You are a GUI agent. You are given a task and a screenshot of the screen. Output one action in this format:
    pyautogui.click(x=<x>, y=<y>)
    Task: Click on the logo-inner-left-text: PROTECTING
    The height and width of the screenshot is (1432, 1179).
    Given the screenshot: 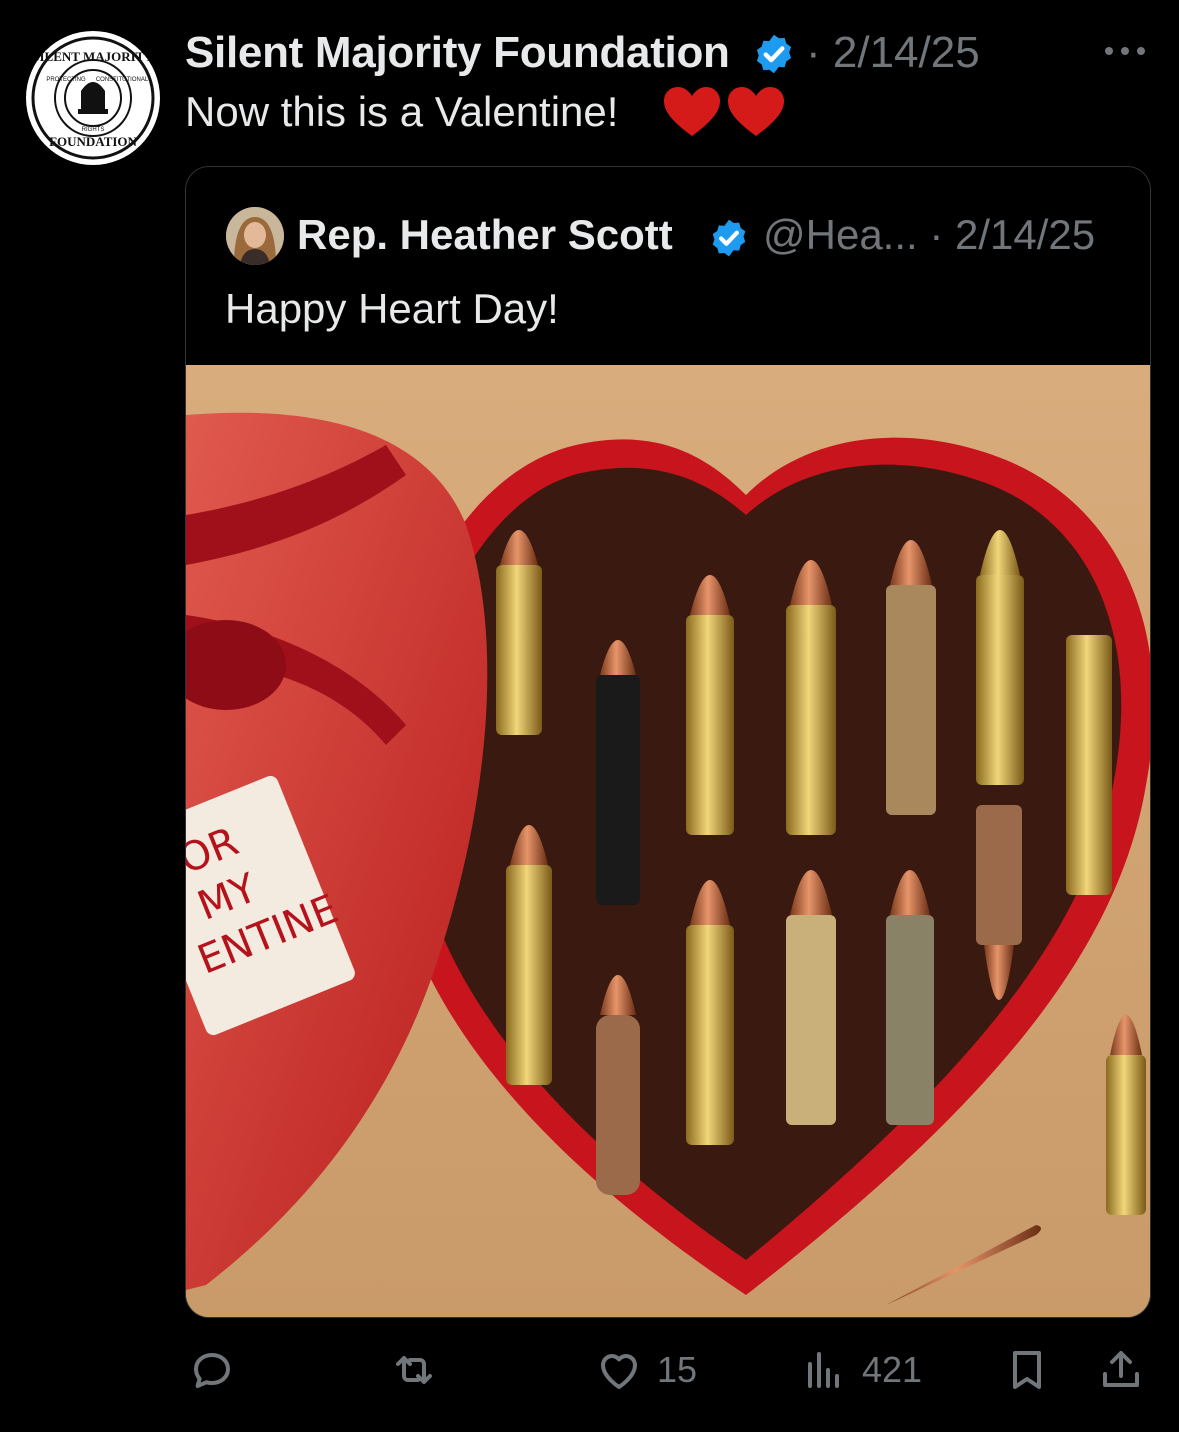 What is the action you would take?
    pyautogui.click(x=66, y=80)
    